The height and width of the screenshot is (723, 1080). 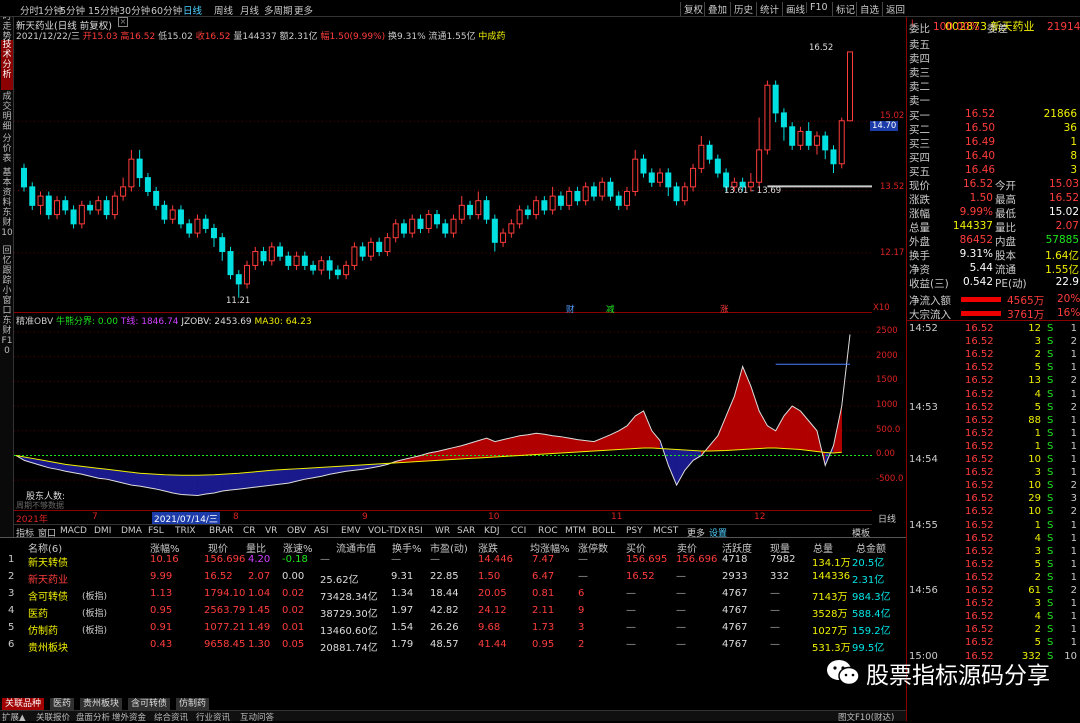 I want to click on obv-area-segment, so click(x=243, y=481).